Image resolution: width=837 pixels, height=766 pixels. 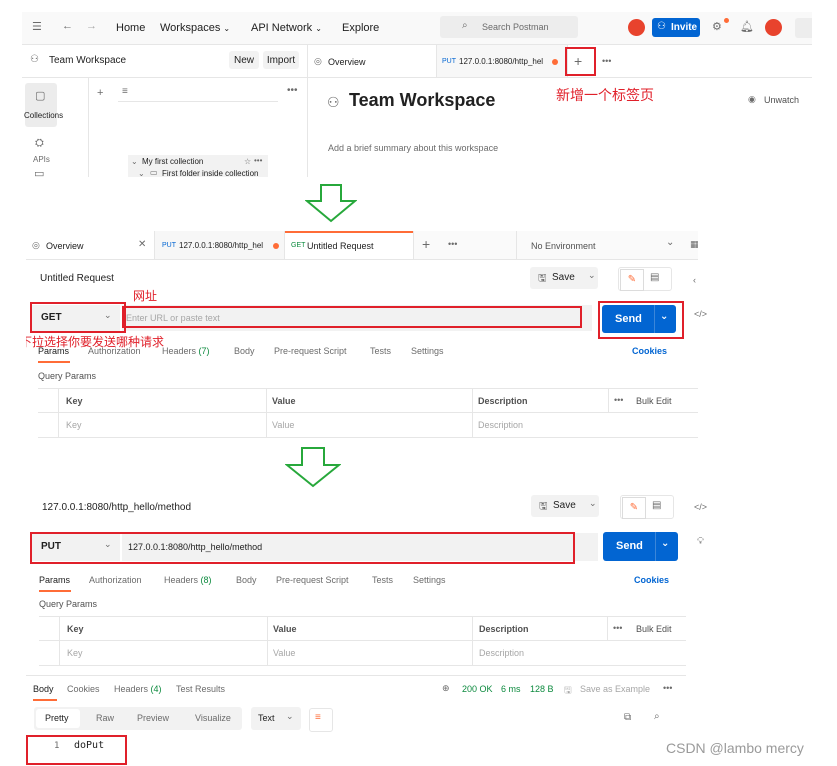 What do you see at coordinates (153, 718) in the screenshot?
I see `view-mode-preview: Preview` at bounding box center [153, 718].